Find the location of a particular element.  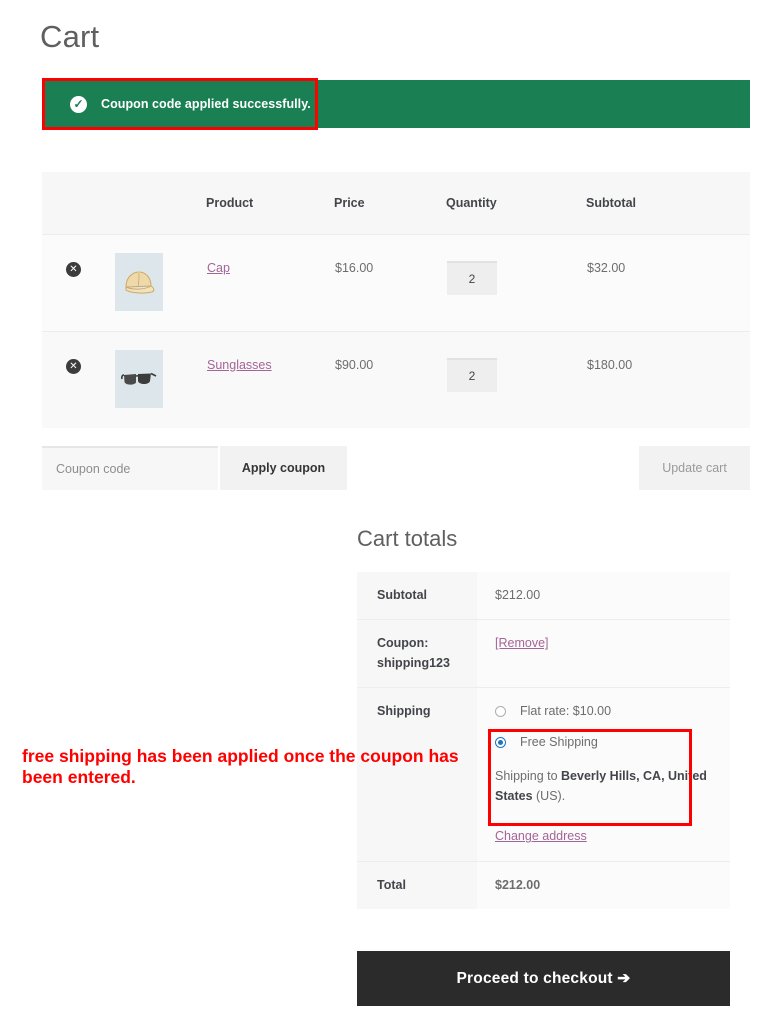

coupon-value: [Remove] is located at coordinates (603, 653).